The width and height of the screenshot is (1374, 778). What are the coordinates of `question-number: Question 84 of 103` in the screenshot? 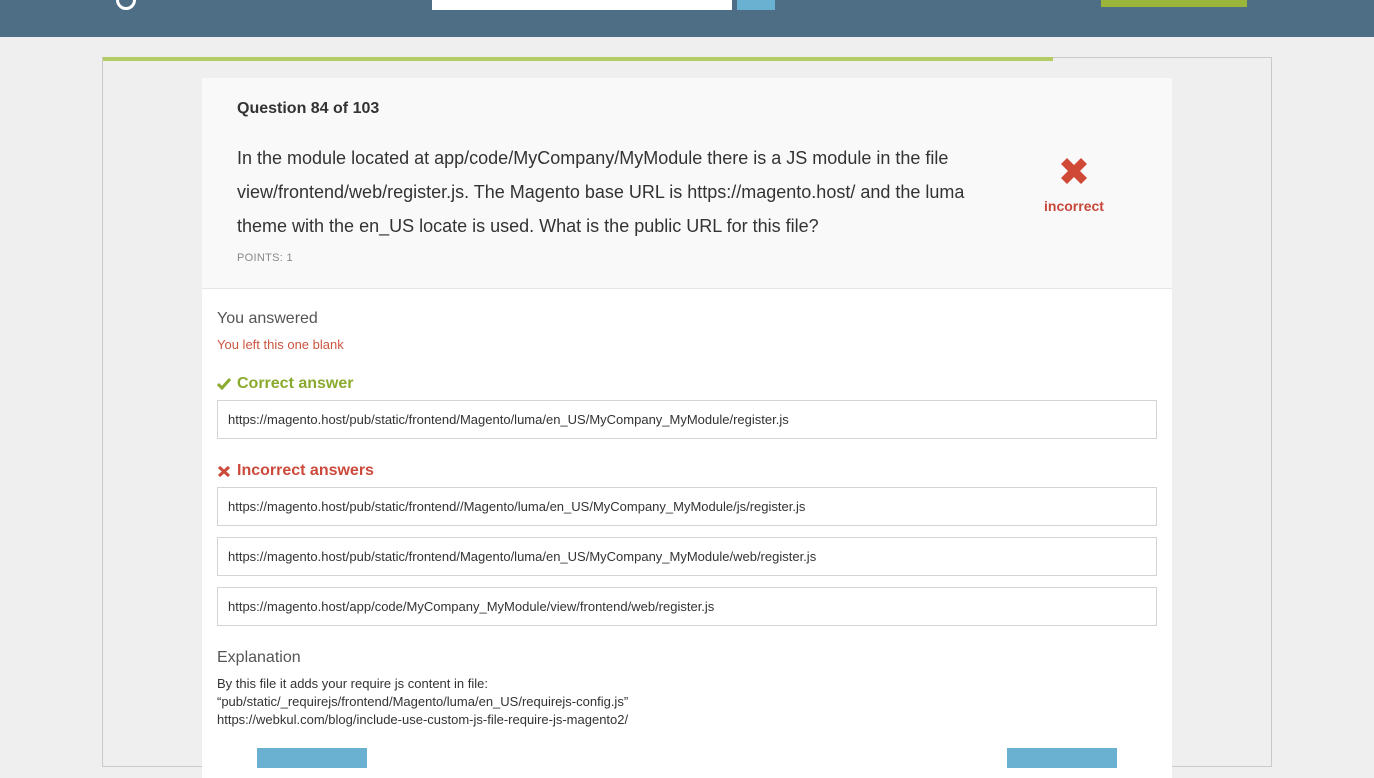 It's located at (308, 108).